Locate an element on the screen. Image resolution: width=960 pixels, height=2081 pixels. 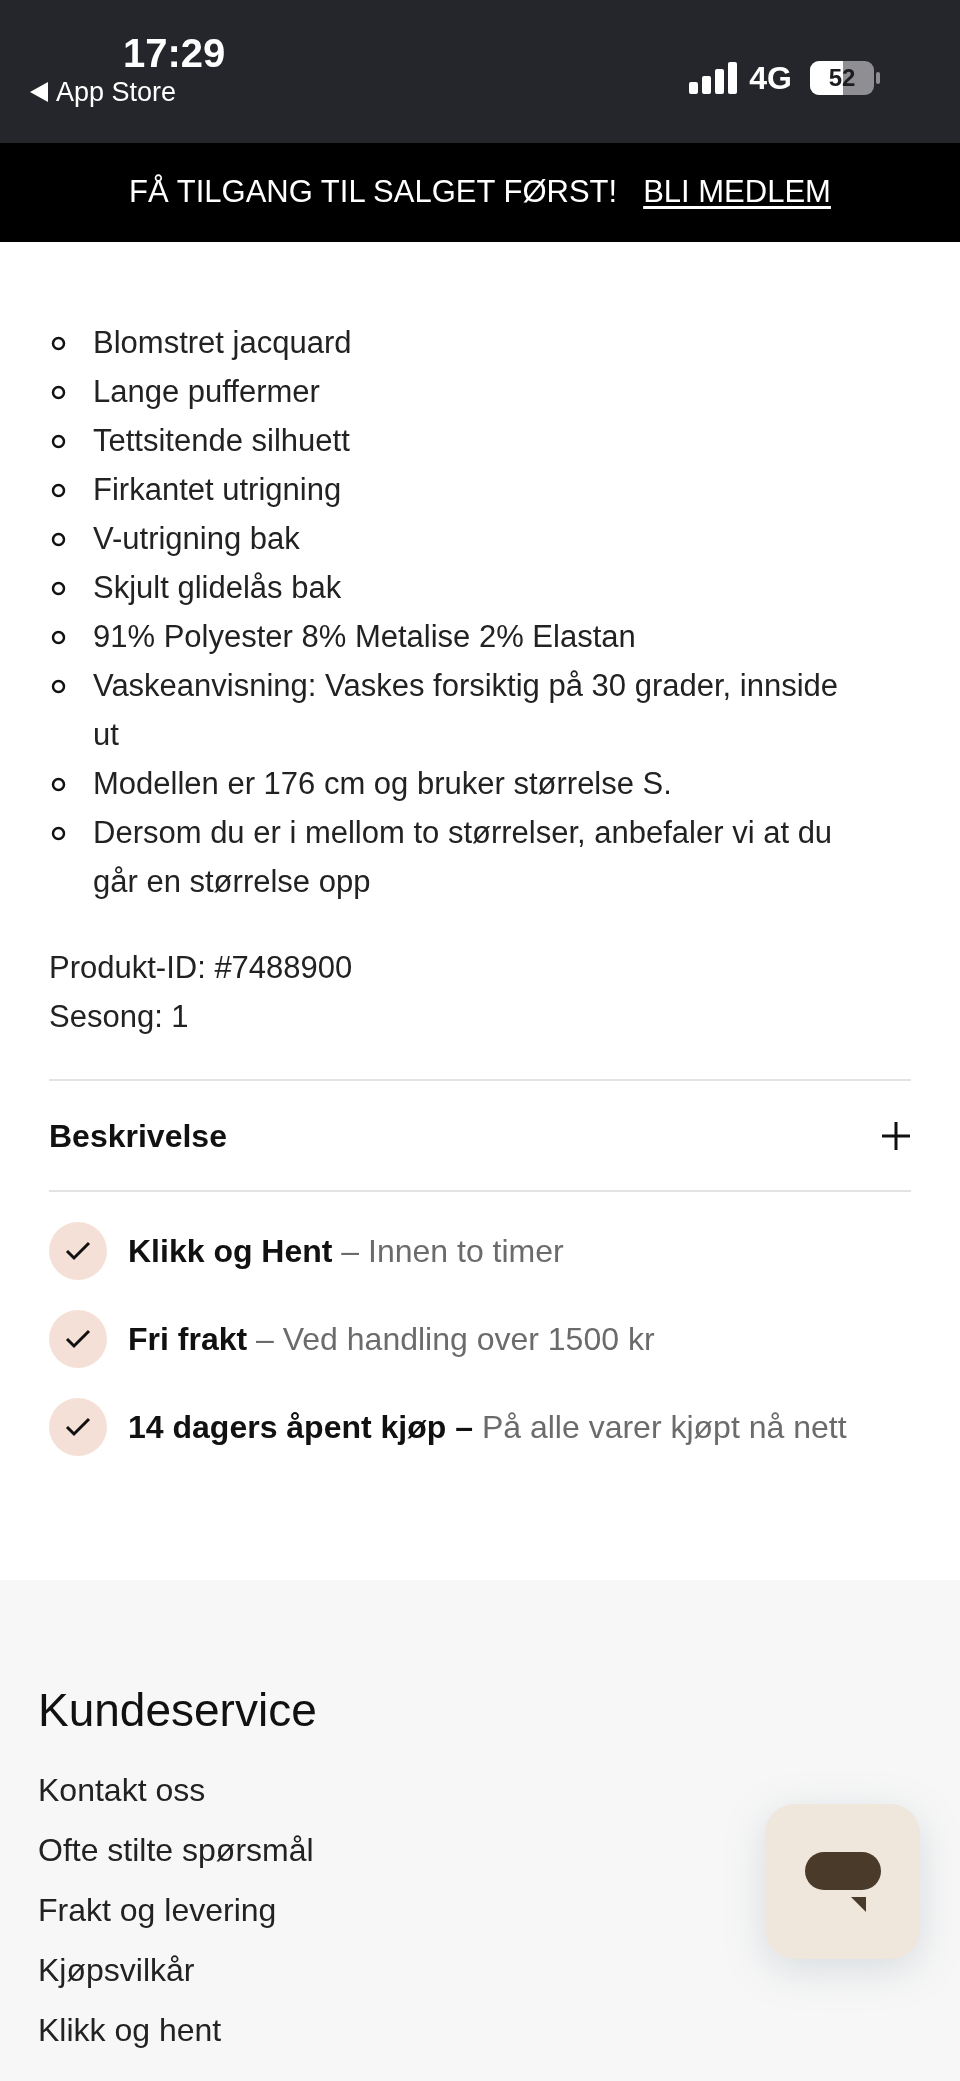
chat-button is located at coordinates (842, 1881).